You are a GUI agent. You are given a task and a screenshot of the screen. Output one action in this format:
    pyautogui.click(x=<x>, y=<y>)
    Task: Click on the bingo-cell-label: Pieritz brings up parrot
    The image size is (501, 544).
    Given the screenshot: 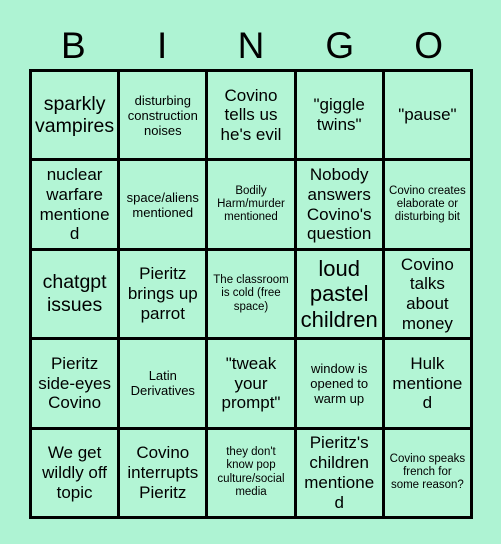 What is the action you would take?
    pyautogui.click(x=162, y=293)
    